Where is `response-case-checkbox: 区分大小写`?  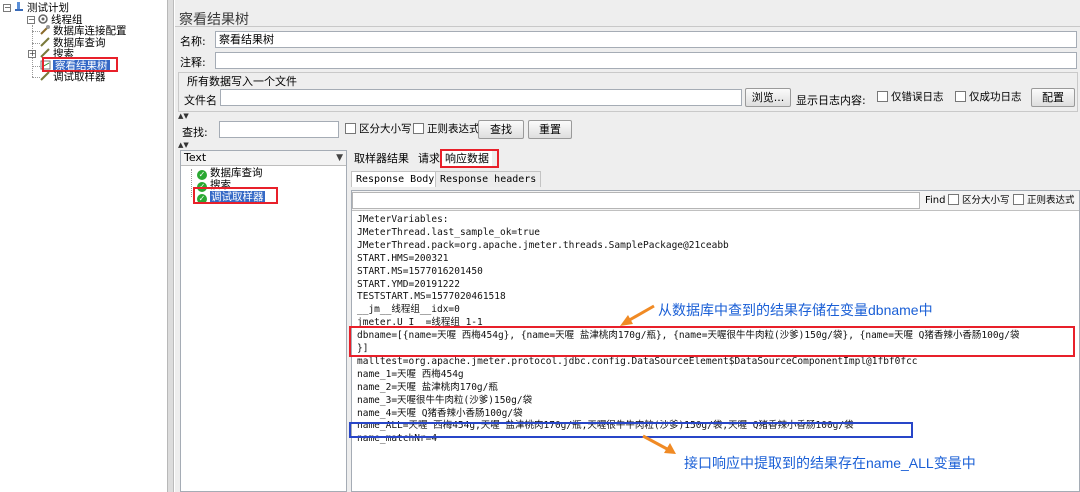
response-case-checkbox: 区分大小写 is located at coordinates (979, 201).